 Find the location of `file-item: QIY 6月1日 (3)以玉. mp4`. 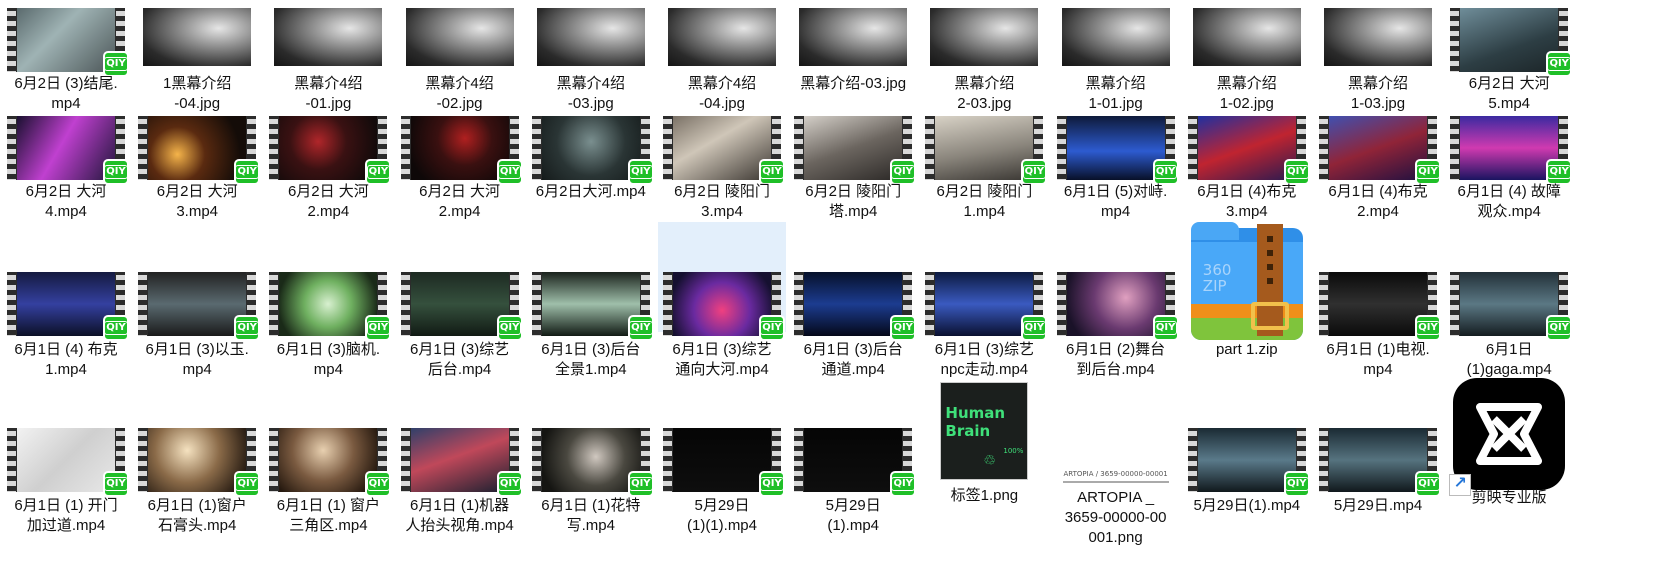

file-item: QIY 6月1日 (3)以玉. mp4 is located at coordinates (197, 300).